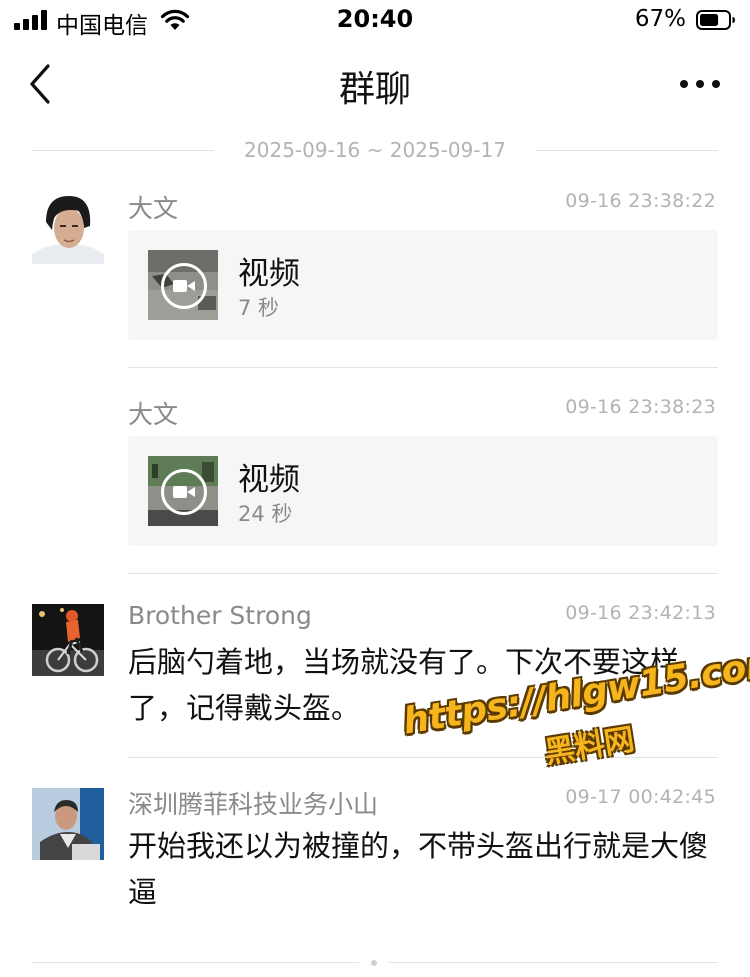  Describe the element at coordinates (423, 285) in the screenshot. I see `video-message-card: 视频 7 秒` at that location.